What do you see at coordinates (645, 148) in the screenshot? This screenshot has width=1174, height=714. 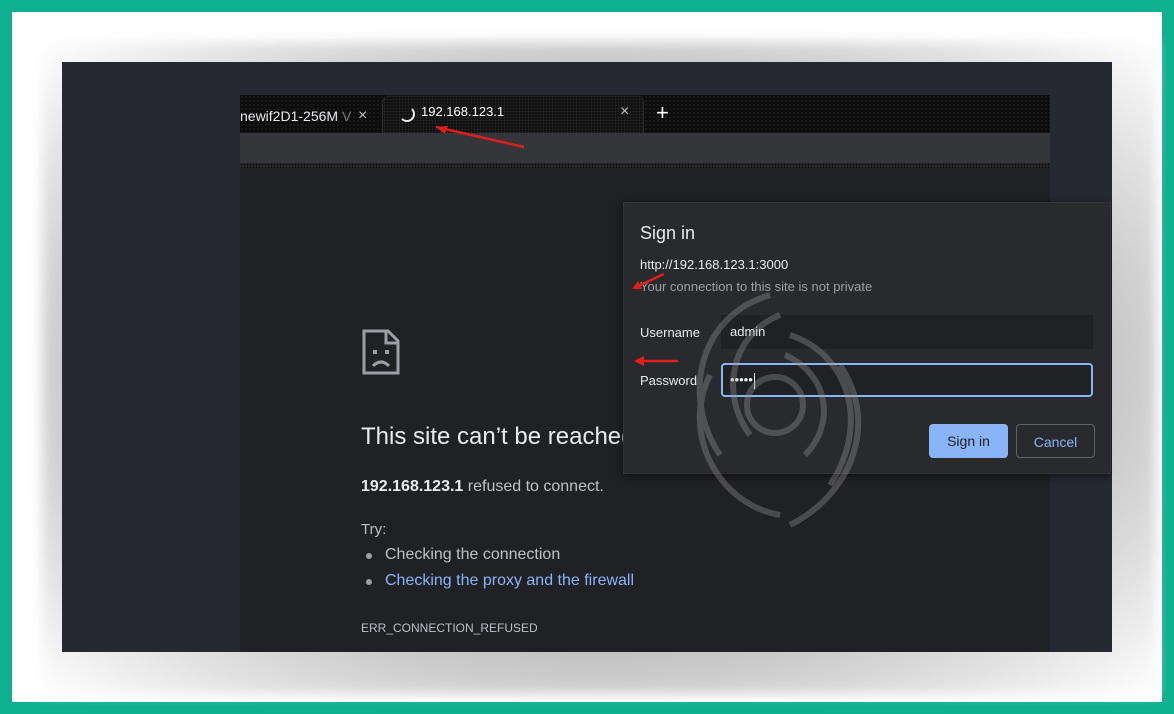 I see `toolbar` at bounding box center [645, 148].